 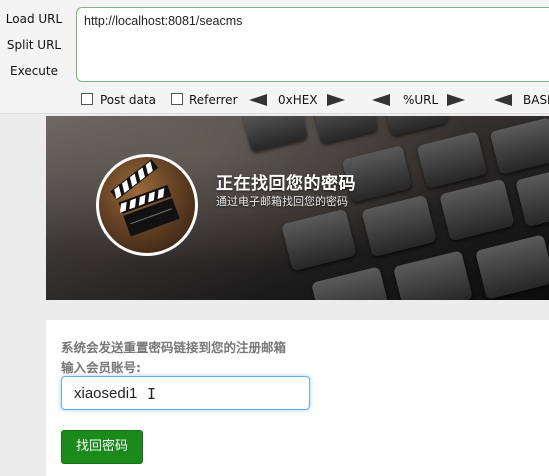 What do you see at coordinates (174, 347) in the screenshot?
I see `reset-notice-text: 系统会发送重置密码链接到您的注册邮箱` at bounding box center [174, 347].